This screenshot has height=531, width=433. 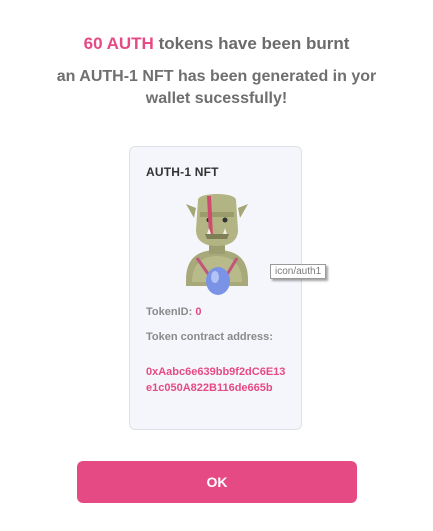 What do you see at coordinates (182, 172) in the screenshot?
I see `nft-card-title: AUTH-1 NFT` at bounding box center [182, 172].